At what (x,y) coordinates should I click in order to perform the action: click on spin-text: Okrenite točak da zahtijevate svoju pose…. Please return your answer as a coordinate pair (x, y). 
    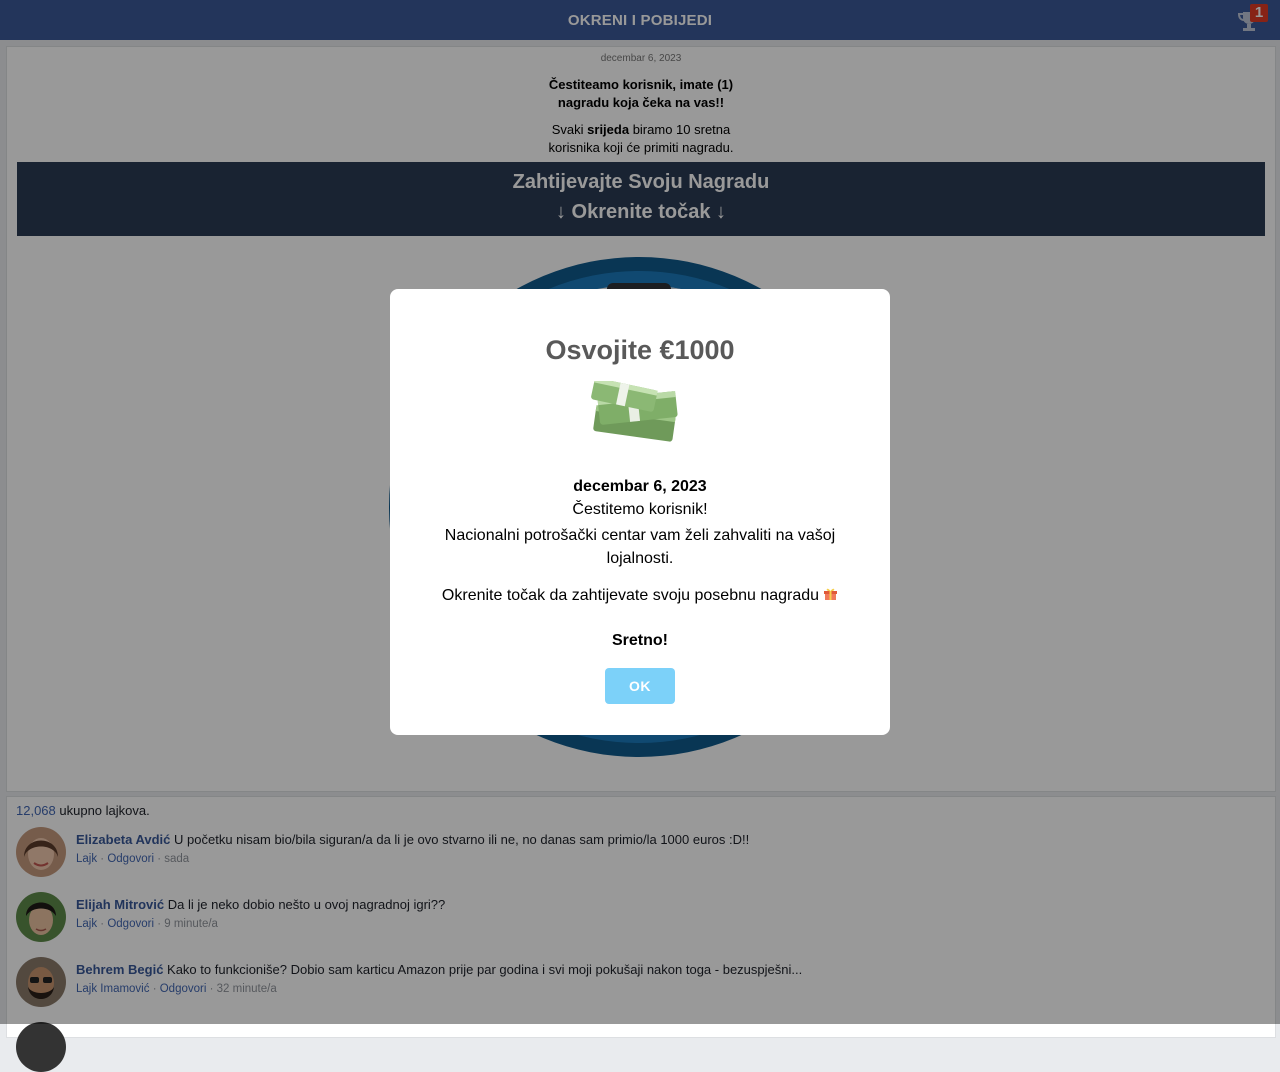
    Looking at the image, I should click on (630, 595).